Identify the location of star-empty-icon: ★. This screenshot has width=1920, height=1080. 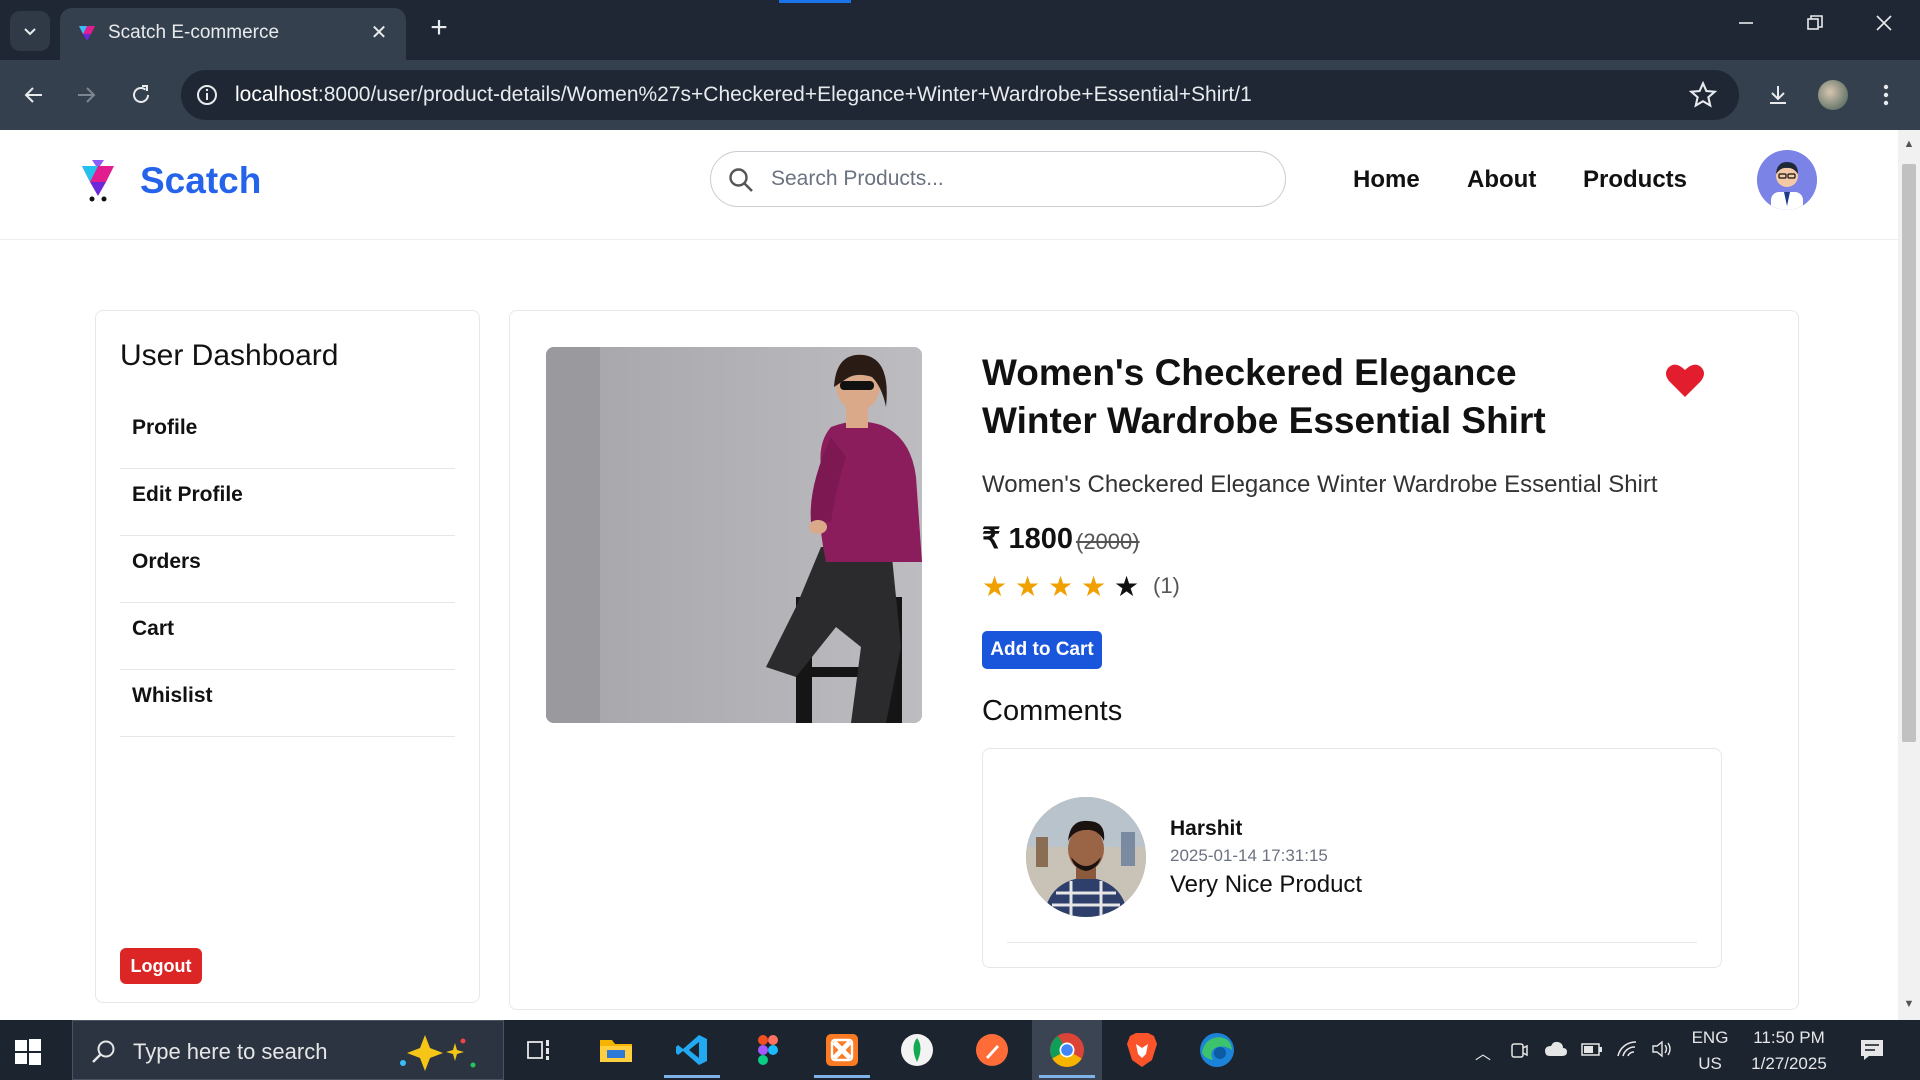
(1127, 586).